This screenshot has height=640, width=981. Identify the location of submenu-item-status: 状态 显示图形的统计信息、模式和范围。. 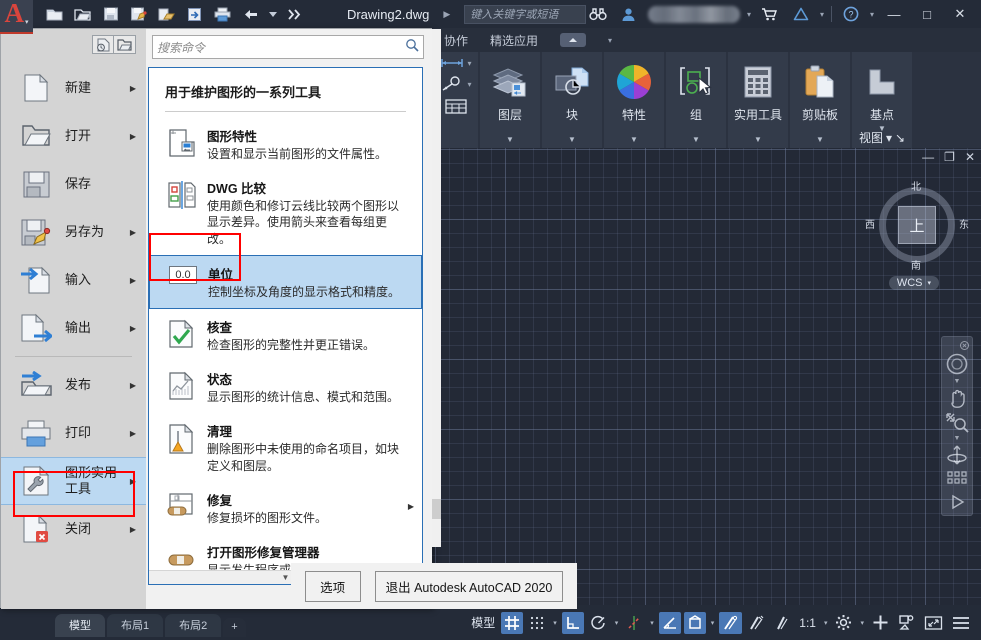
(285, 387).